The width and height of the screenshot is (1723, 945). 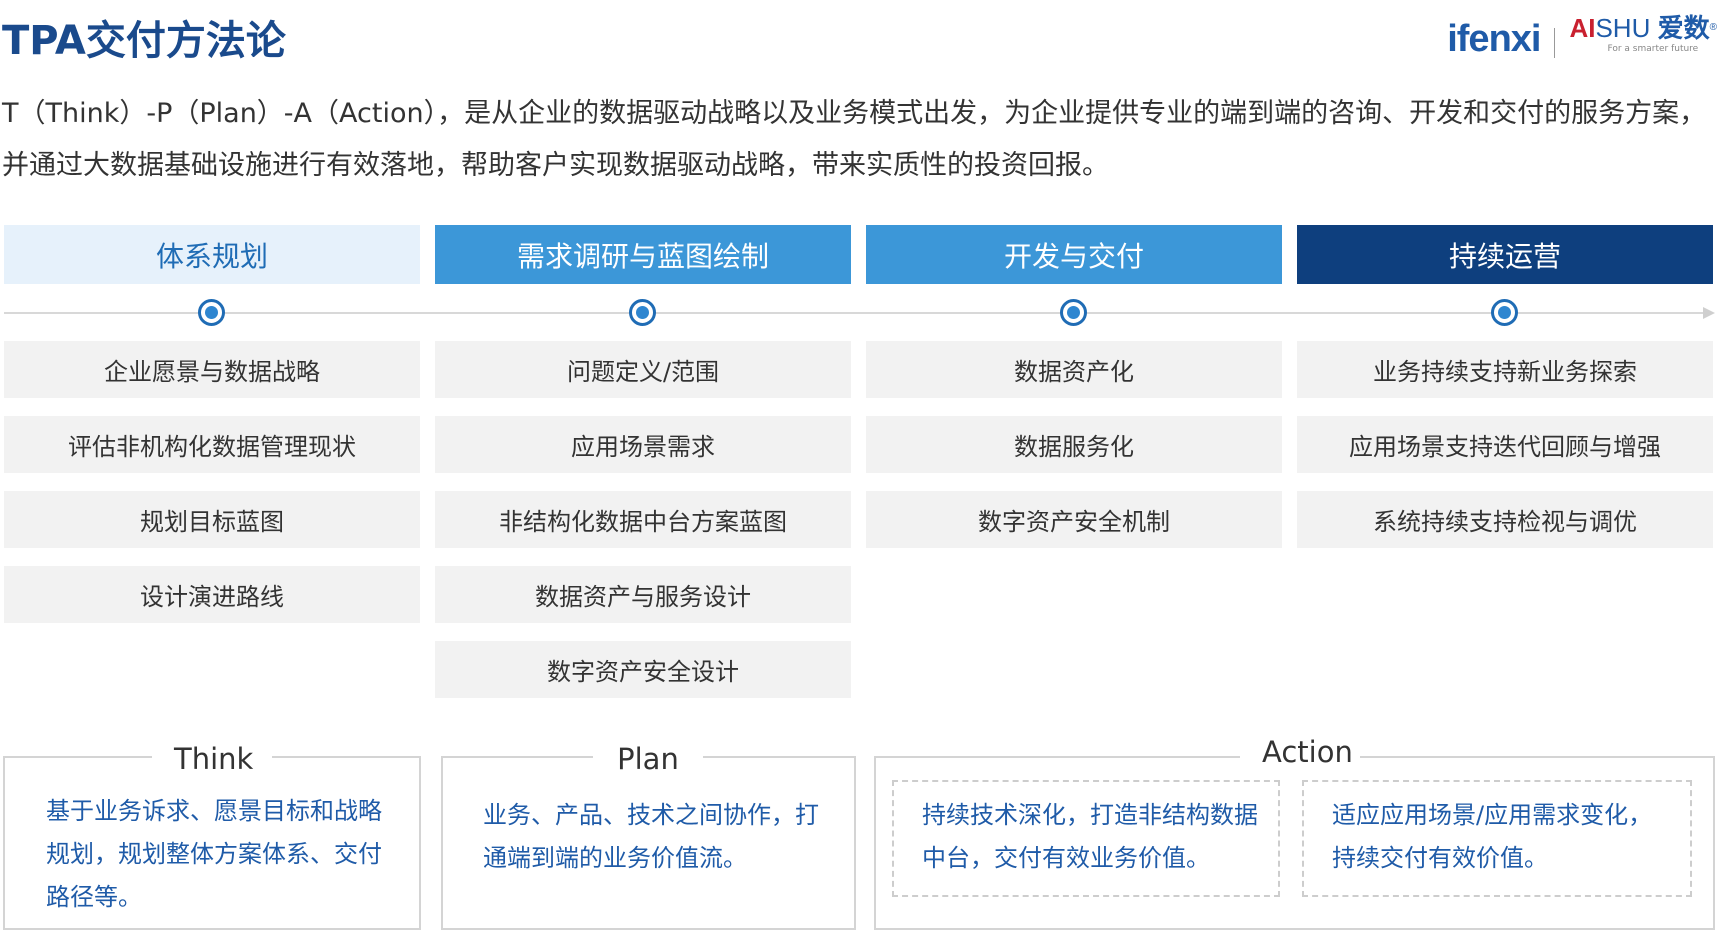 I want to click on plan-text: 业务、产品、技术之间协作，打通端到端的业务价值流。, so click(x=651, y=836).